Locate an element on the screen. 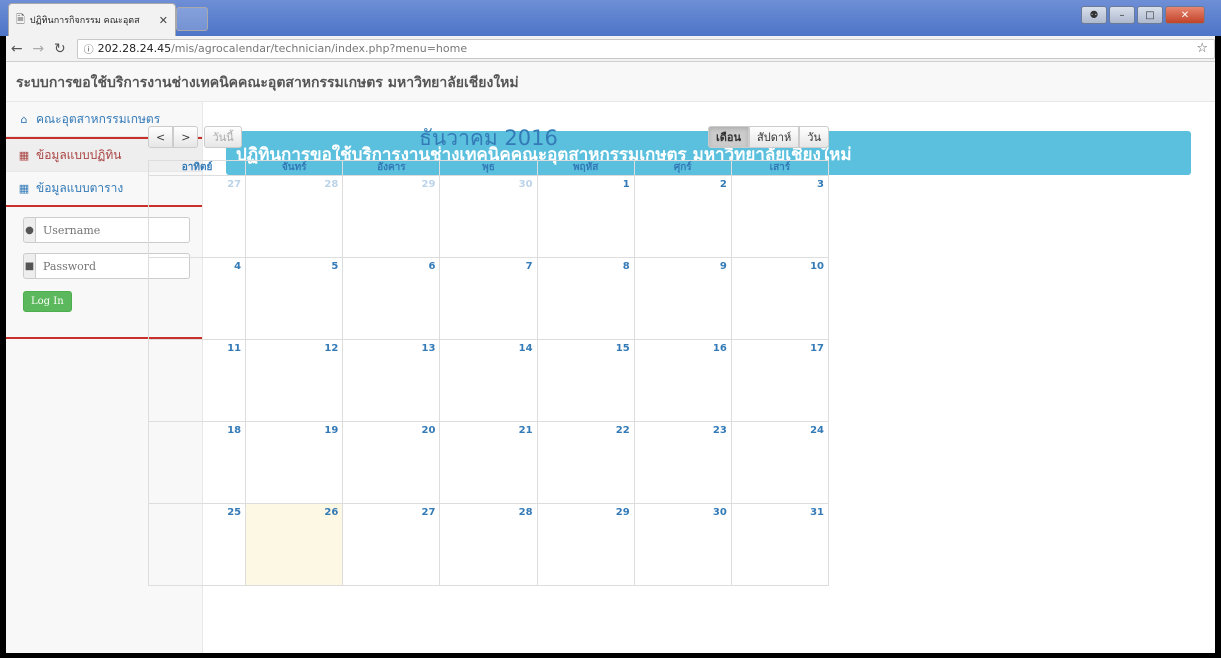  calendar-week-row: 25 26 27 28 29 30 31 is located at coordinates (488, 545).